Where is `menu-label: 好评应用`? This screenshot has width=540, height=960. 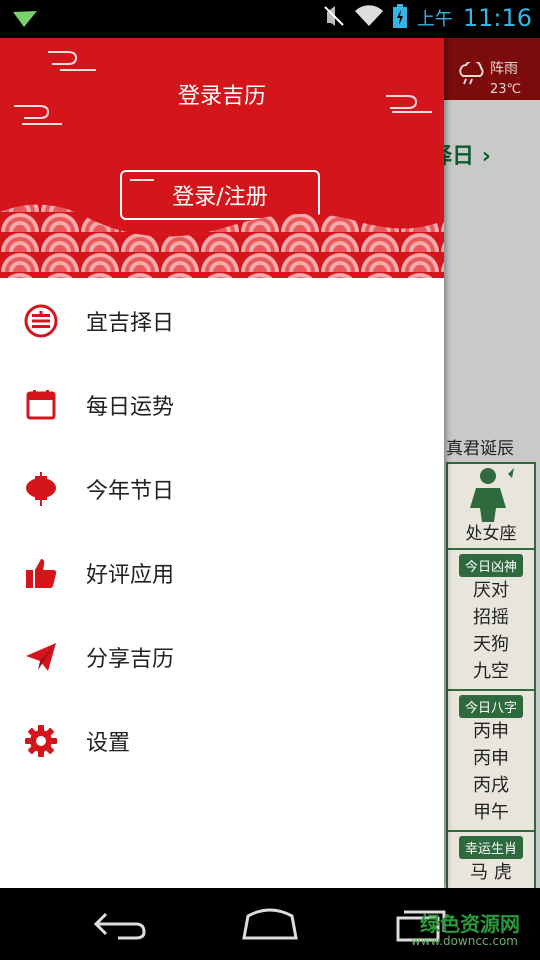
menu-label: 好评应用 is located at coordinates (130, 575).